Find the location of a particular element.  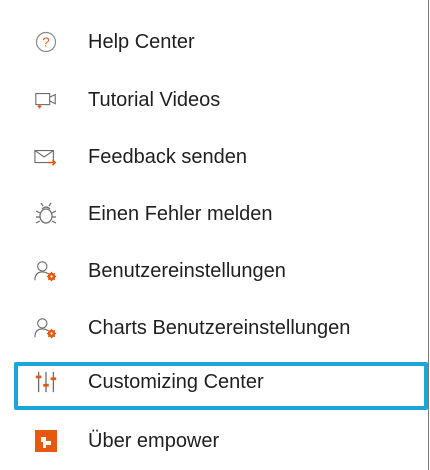

menu-item-ueber-empower: Über empower is located at coordinates (214, 441).